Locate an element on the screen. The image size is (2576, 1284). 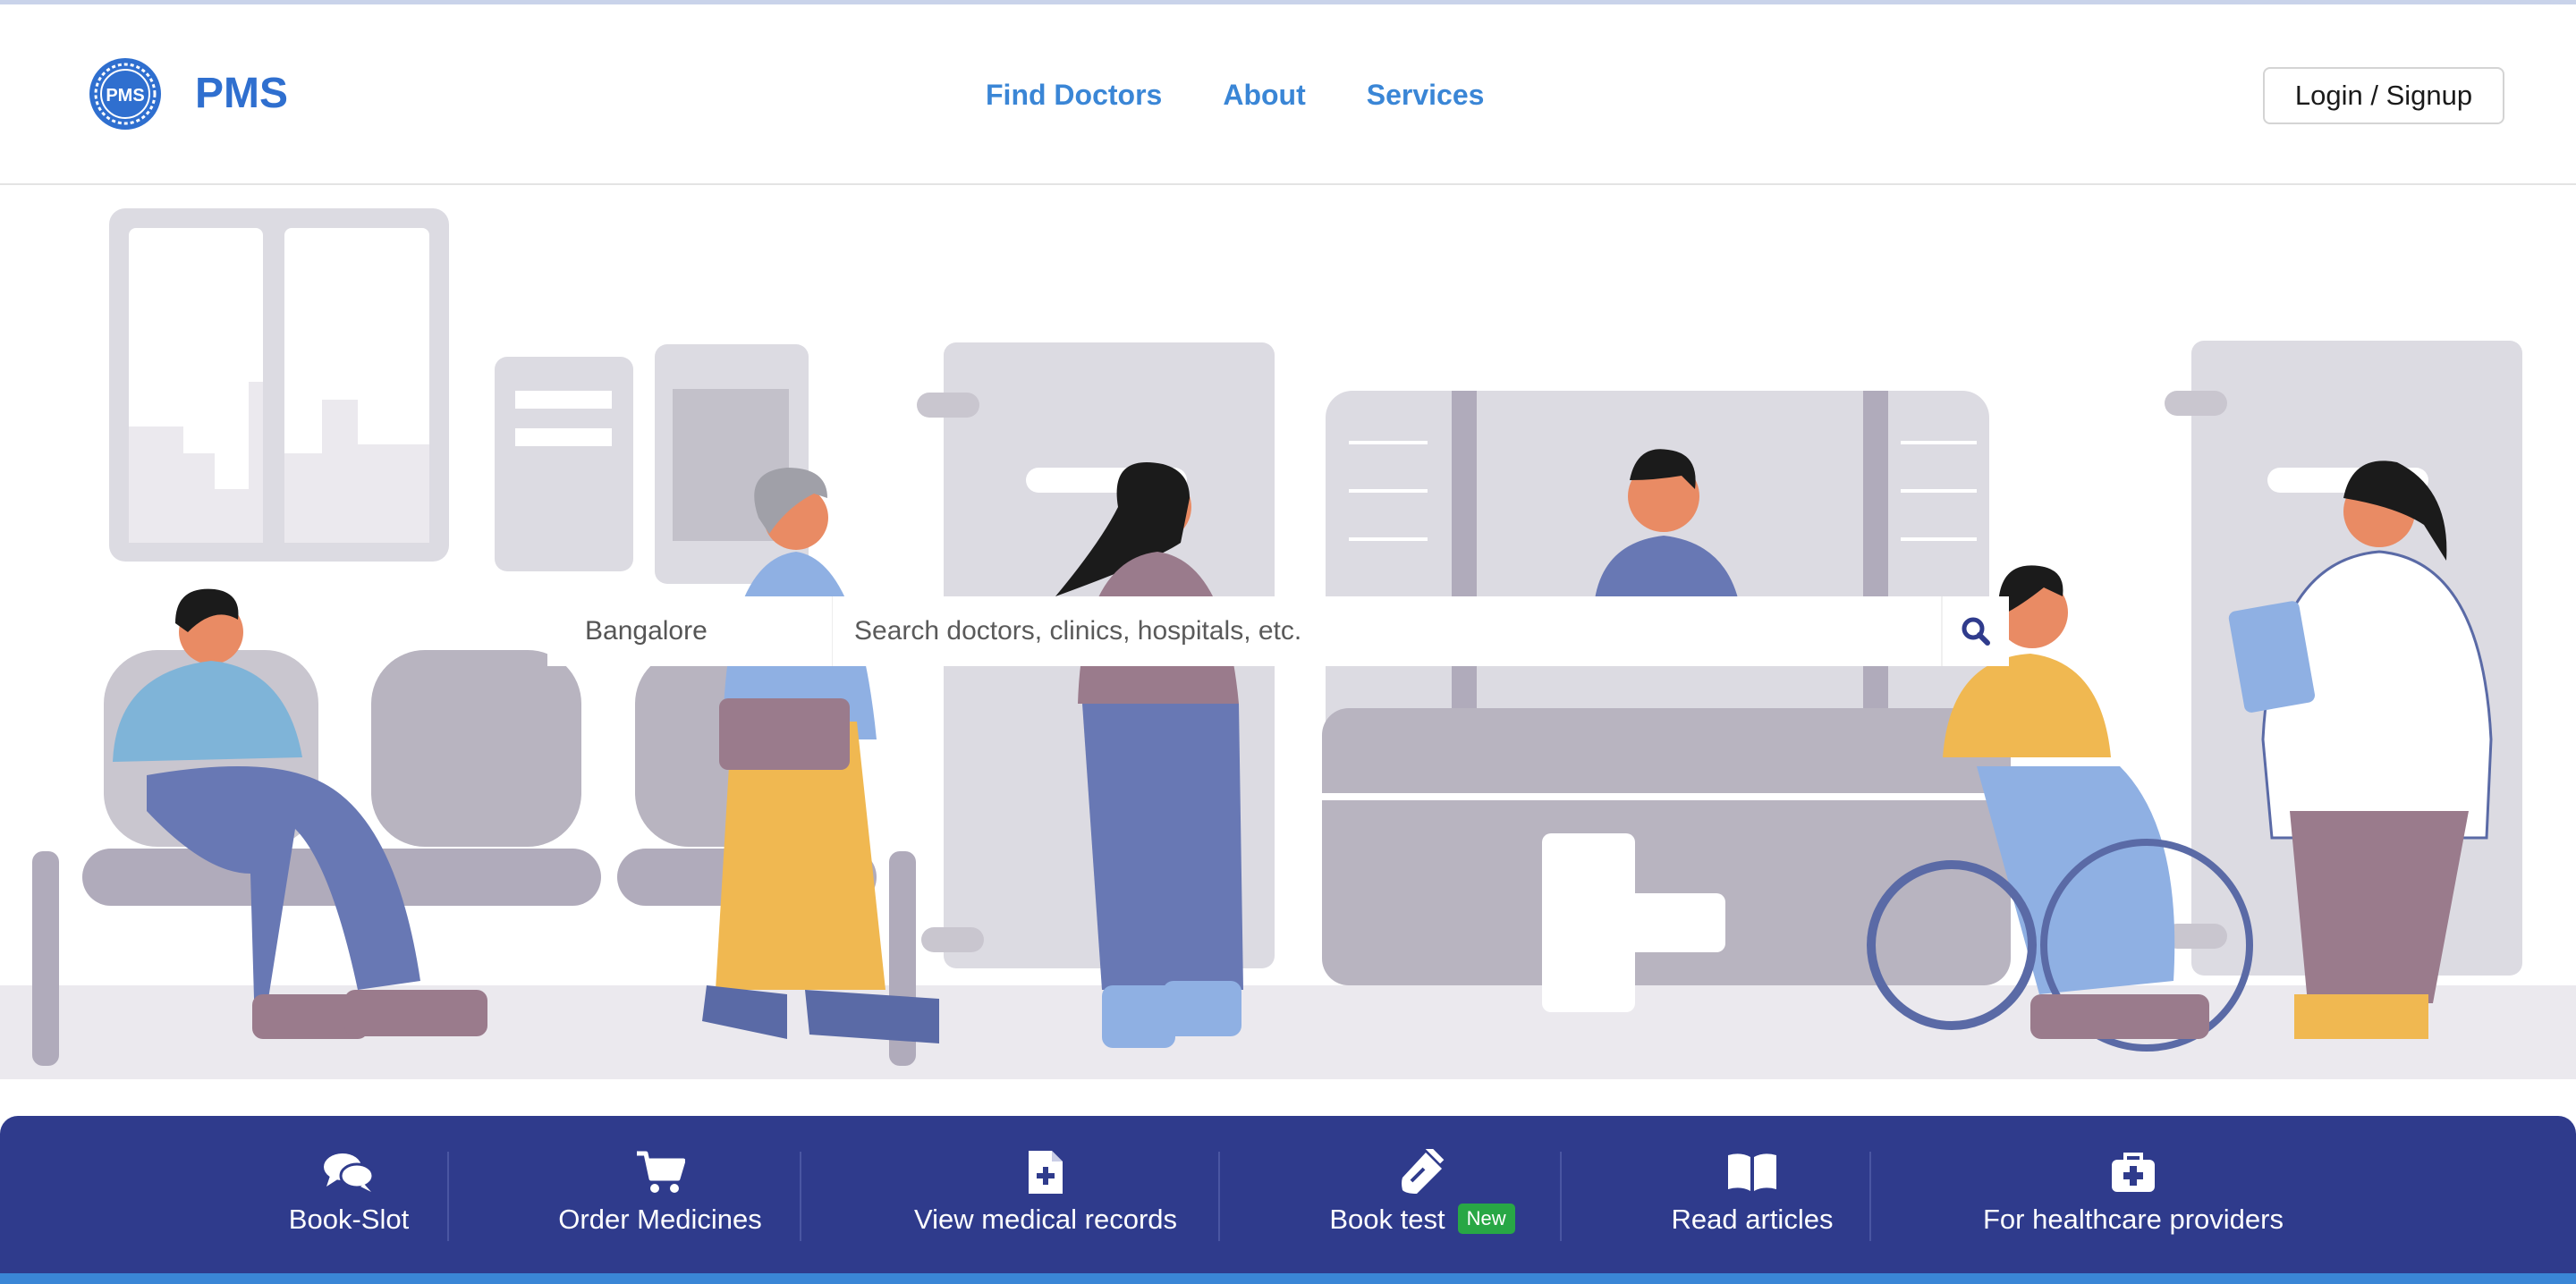
action-for-healthcare-providers: For healthcare providers is located at coordinates (2133, 1192).